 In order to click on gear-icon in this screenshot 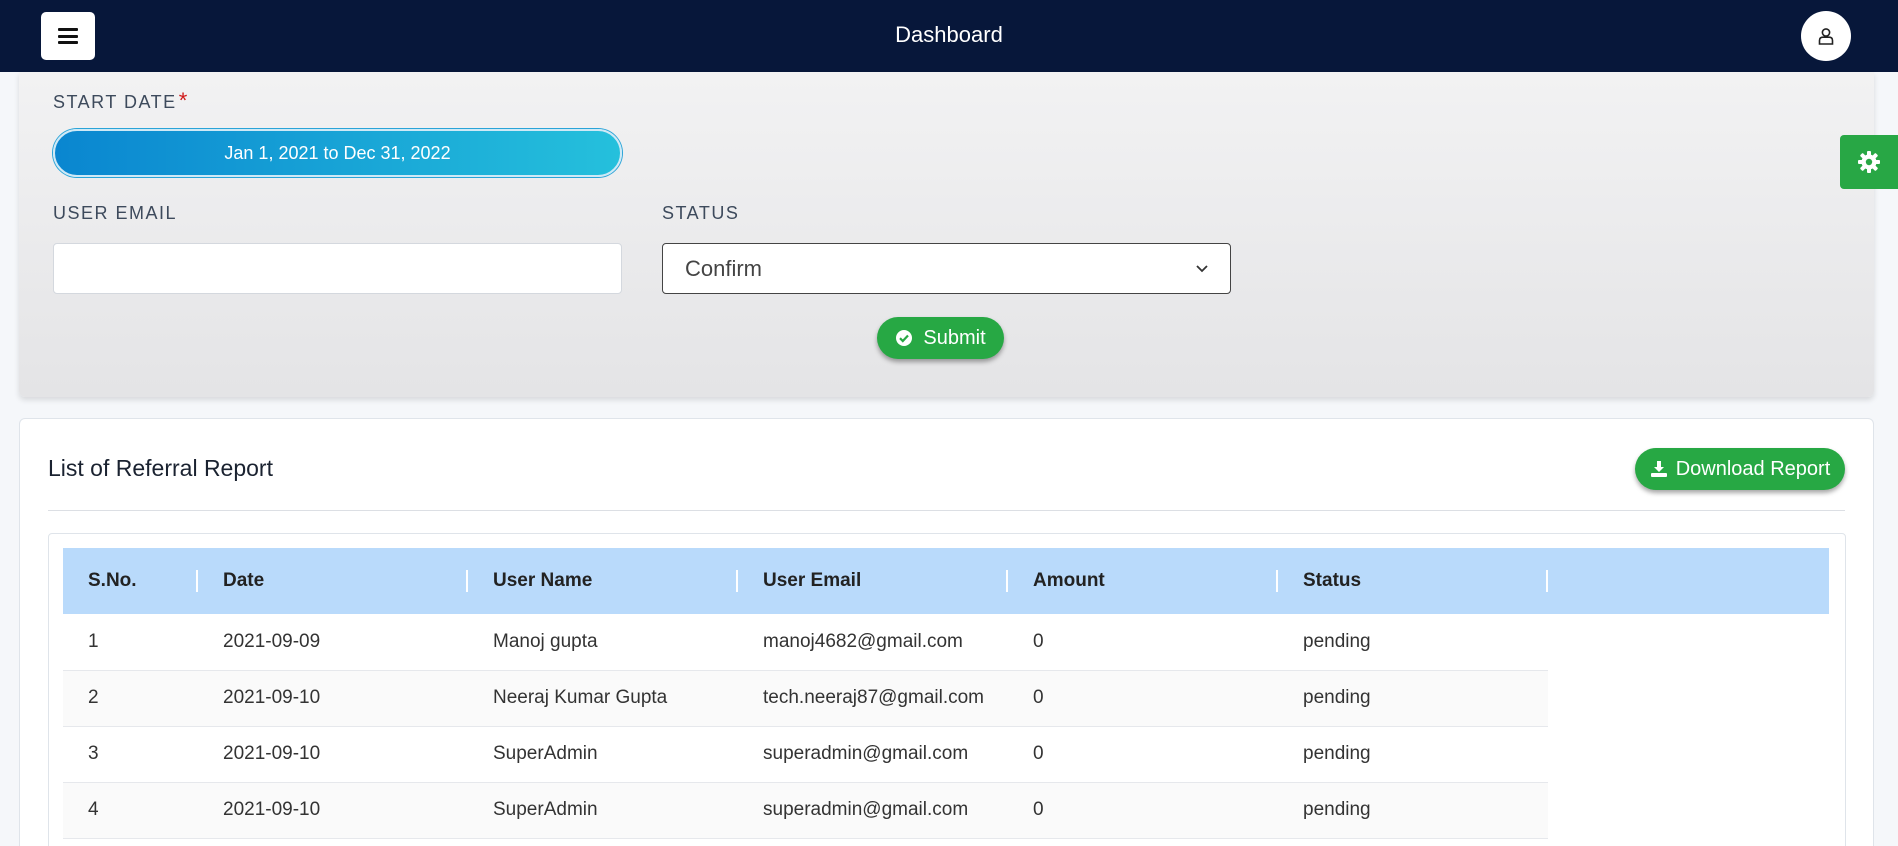, I will do `click(1869, 162)`.